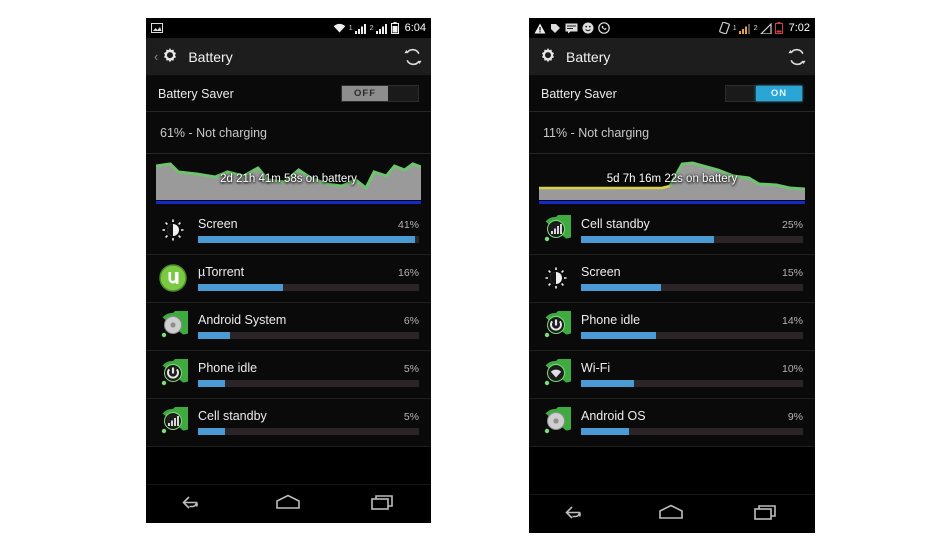 This screenshot has width=950, height=550. What do you see at coordinates (601, 272) in the screenshot?
I see `list-item-name: Screen` at bounding box center [601, 272].